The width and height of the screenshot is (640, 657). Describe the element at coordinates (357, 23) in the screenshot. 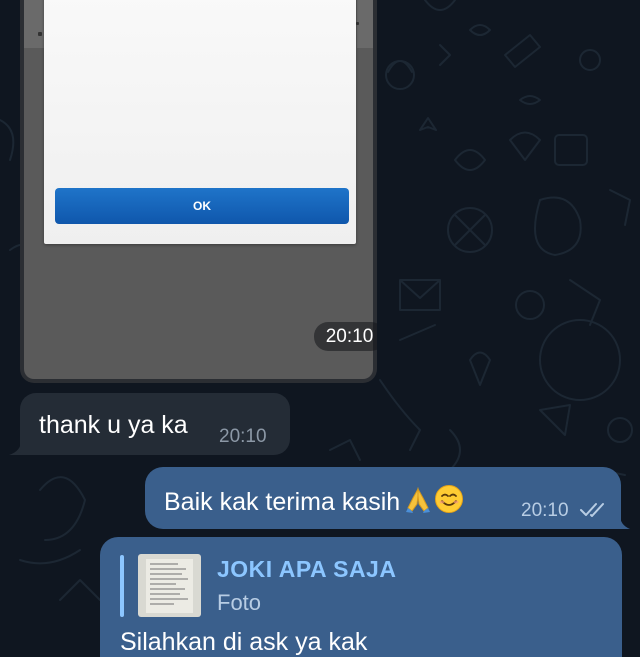

I see `photo-mark-right` at that location.